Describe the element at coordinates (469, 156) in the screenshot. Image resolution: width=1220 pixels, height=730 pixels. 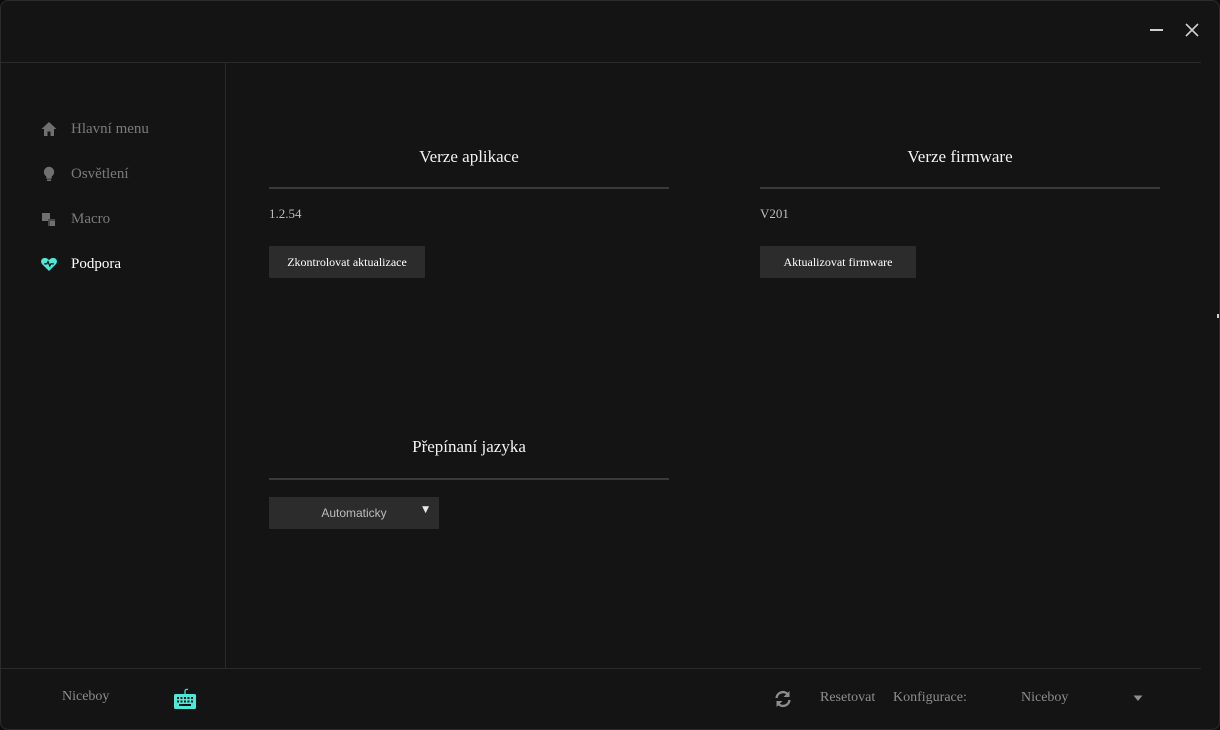
I see `app-version-title: Verze aplikace` at that location.